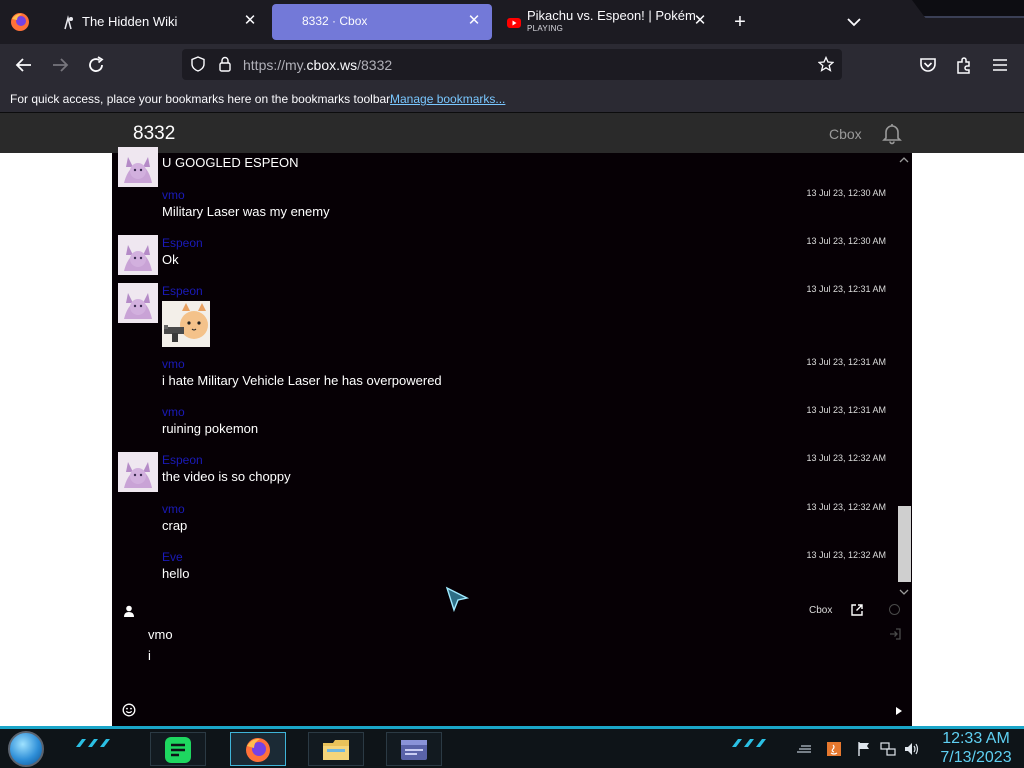 Image resolution: width=1024 pixels, height=768 pixels. I want to click on status-indicator, so click(894, 609).